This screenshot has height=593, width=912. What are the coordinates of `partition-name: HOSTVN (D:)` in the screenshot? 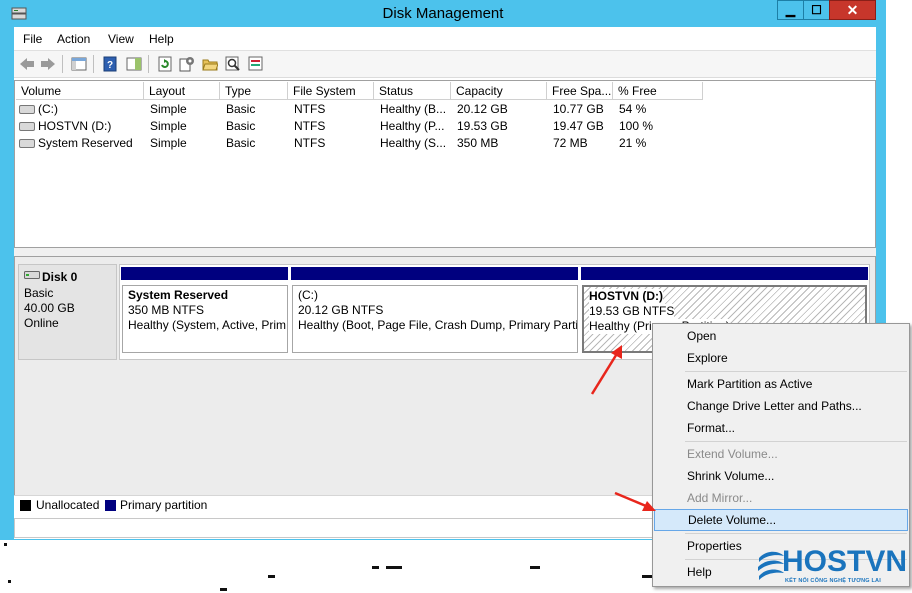 It's located at (626, 296).